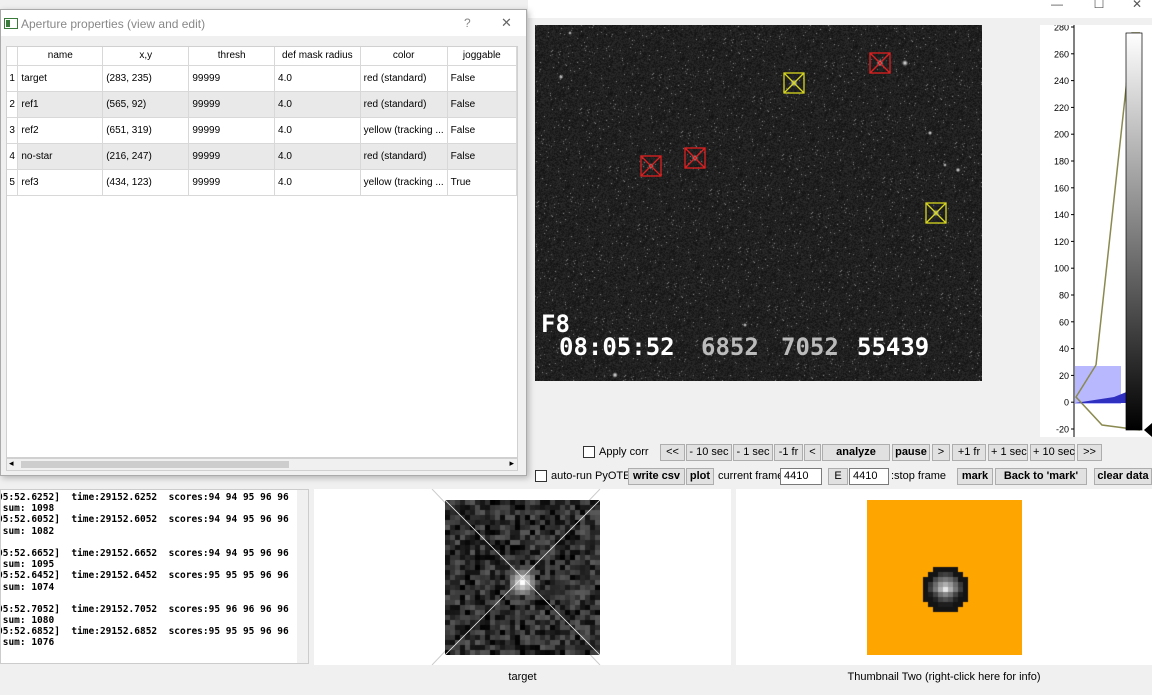 The width and height of the screenshot is (1152, 695). Describe the element at coordinates (146, 104) in the screenshot. I see `table-cell: (565, 92)` at that location.